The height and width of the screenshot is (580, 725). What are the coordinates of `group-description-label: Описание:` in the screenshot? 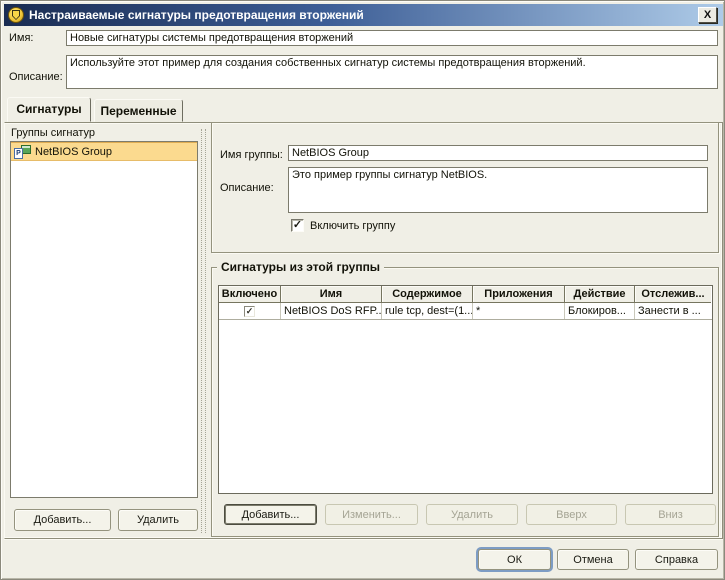 It's located at (247, 188).